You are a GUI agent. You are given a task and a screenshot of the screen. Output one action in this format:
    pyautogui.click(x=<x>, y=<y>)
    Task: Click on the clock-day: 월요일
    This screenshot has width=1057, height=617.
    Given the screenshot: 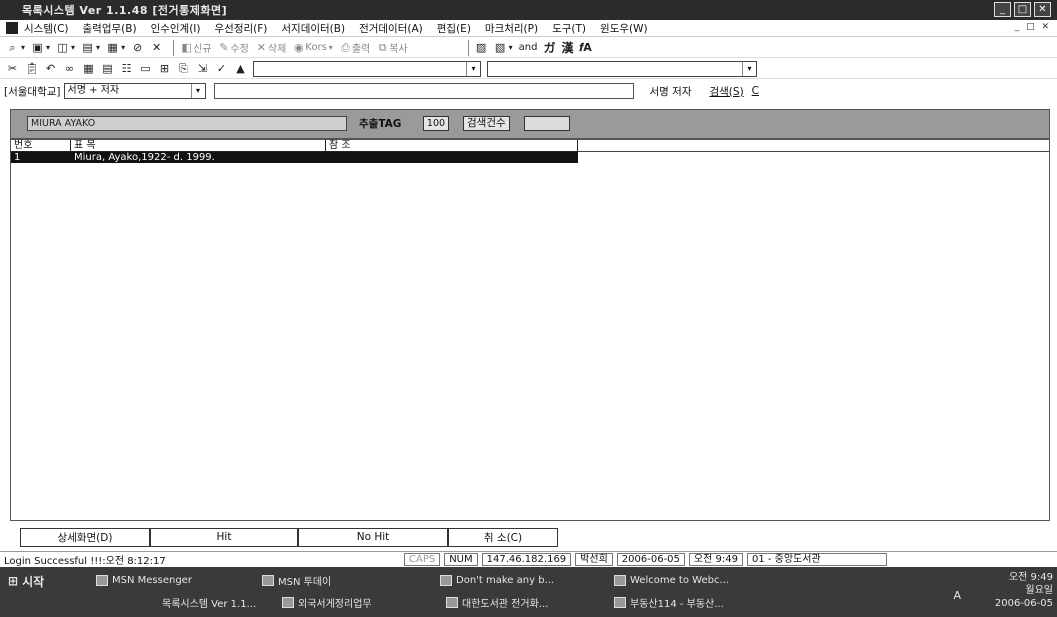 What is the action you would take?
    pyautogui.click(x=1039, y=590)
    